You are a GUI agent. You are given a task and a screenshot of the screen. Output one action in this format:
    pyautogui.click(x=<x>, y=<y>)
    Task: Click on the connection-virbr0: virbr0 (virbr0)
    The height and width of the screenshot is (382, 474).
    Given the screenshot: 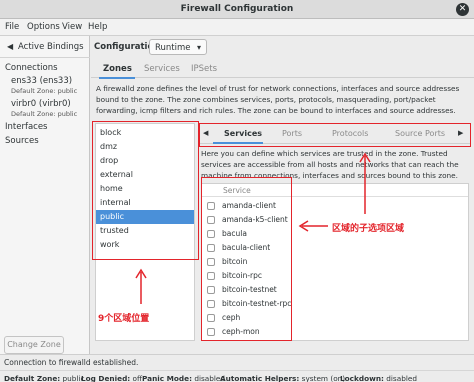 What is the action you would take?
    pyautogui.click(x=41, y=104)
    